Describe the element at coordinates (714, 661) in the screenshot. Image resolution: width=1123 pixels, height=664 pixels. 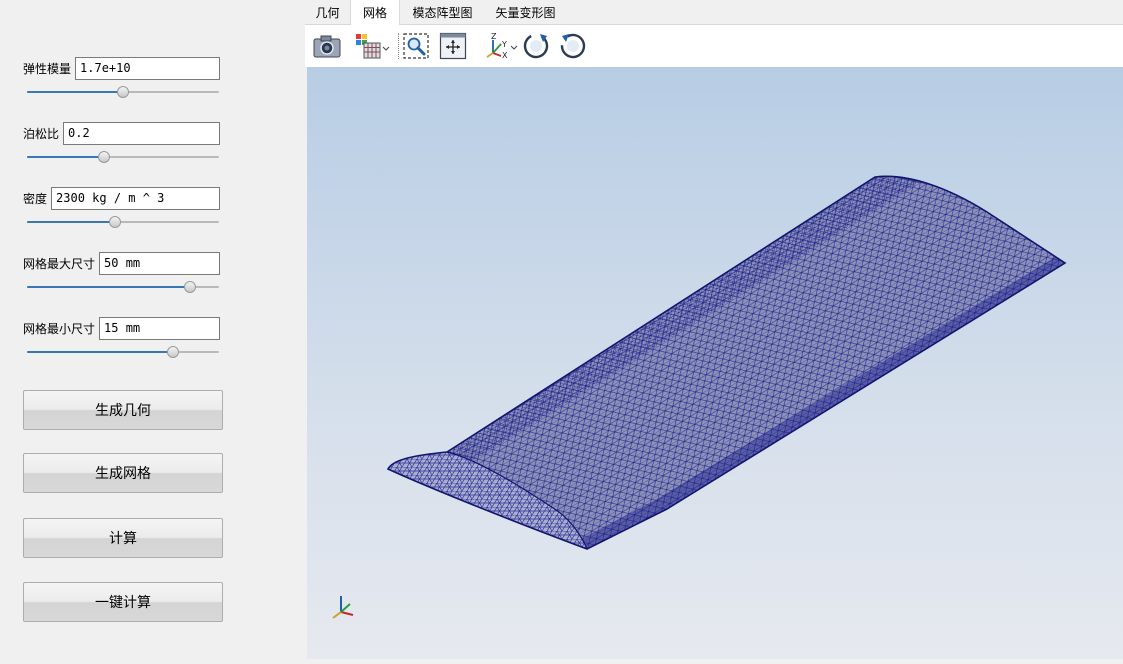
I see `viewport-bottom-border` at that location.